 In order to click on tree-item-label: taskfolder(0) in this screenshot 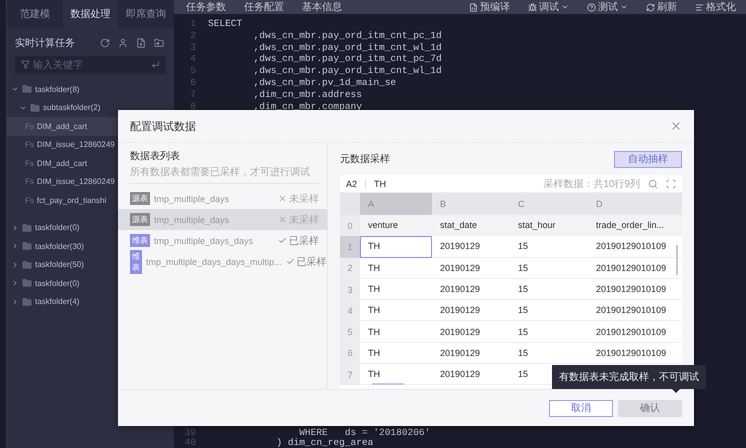, I will do `click(57, 283)`.